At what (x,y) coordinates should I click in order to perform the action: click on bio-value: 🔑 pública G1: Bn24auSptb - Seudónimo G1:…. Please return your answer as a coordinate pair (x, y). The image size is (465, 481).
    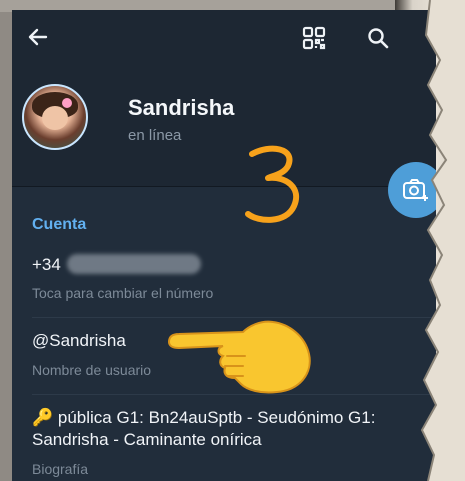
    Looking at the image, I should click on (232, 429).